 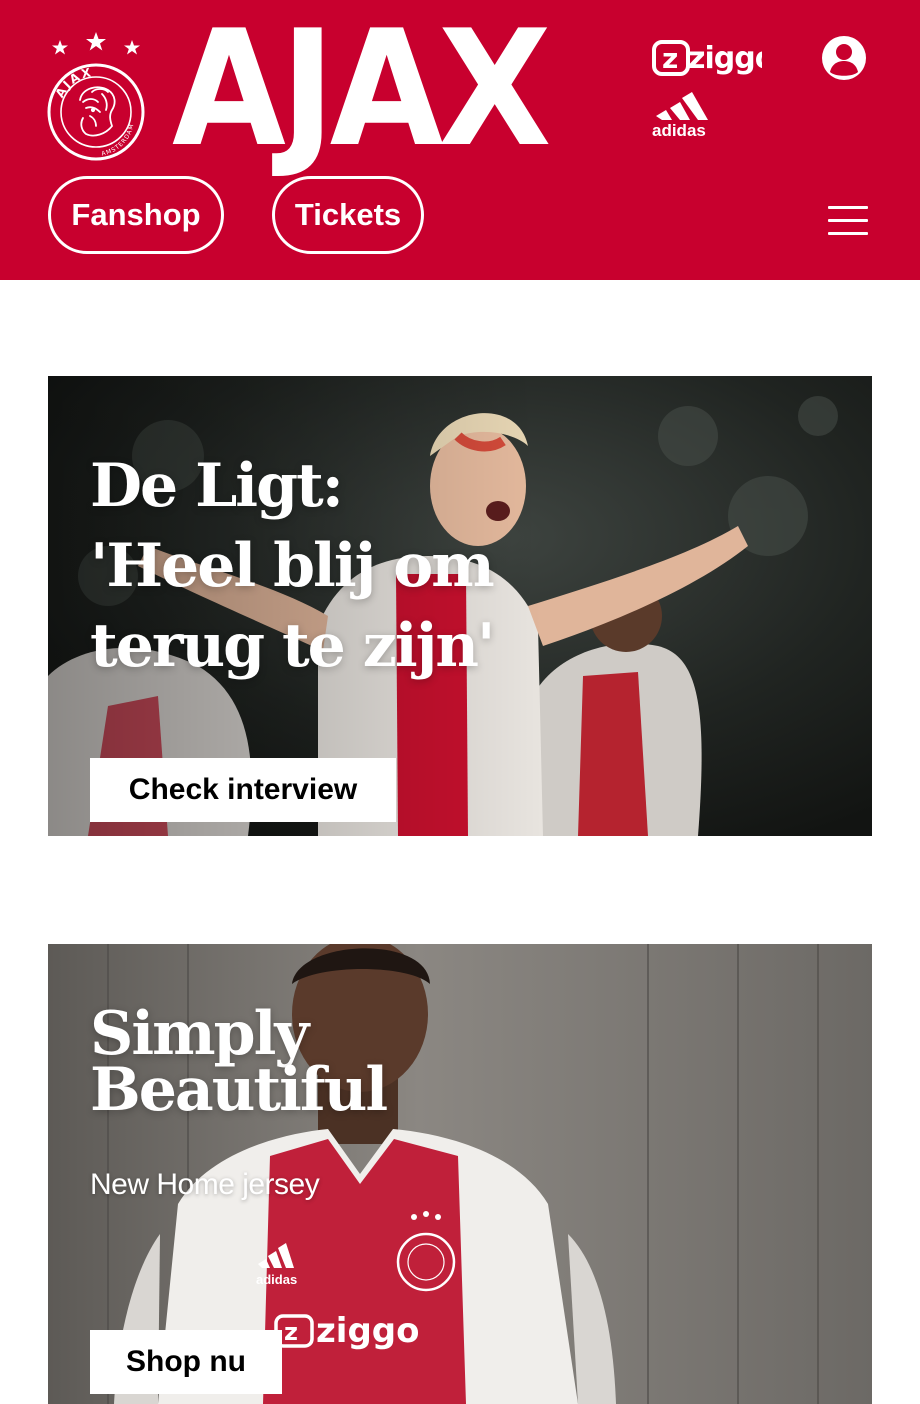 I want to click on fanshop-button: Fanshop, so click(x=136, y=215).